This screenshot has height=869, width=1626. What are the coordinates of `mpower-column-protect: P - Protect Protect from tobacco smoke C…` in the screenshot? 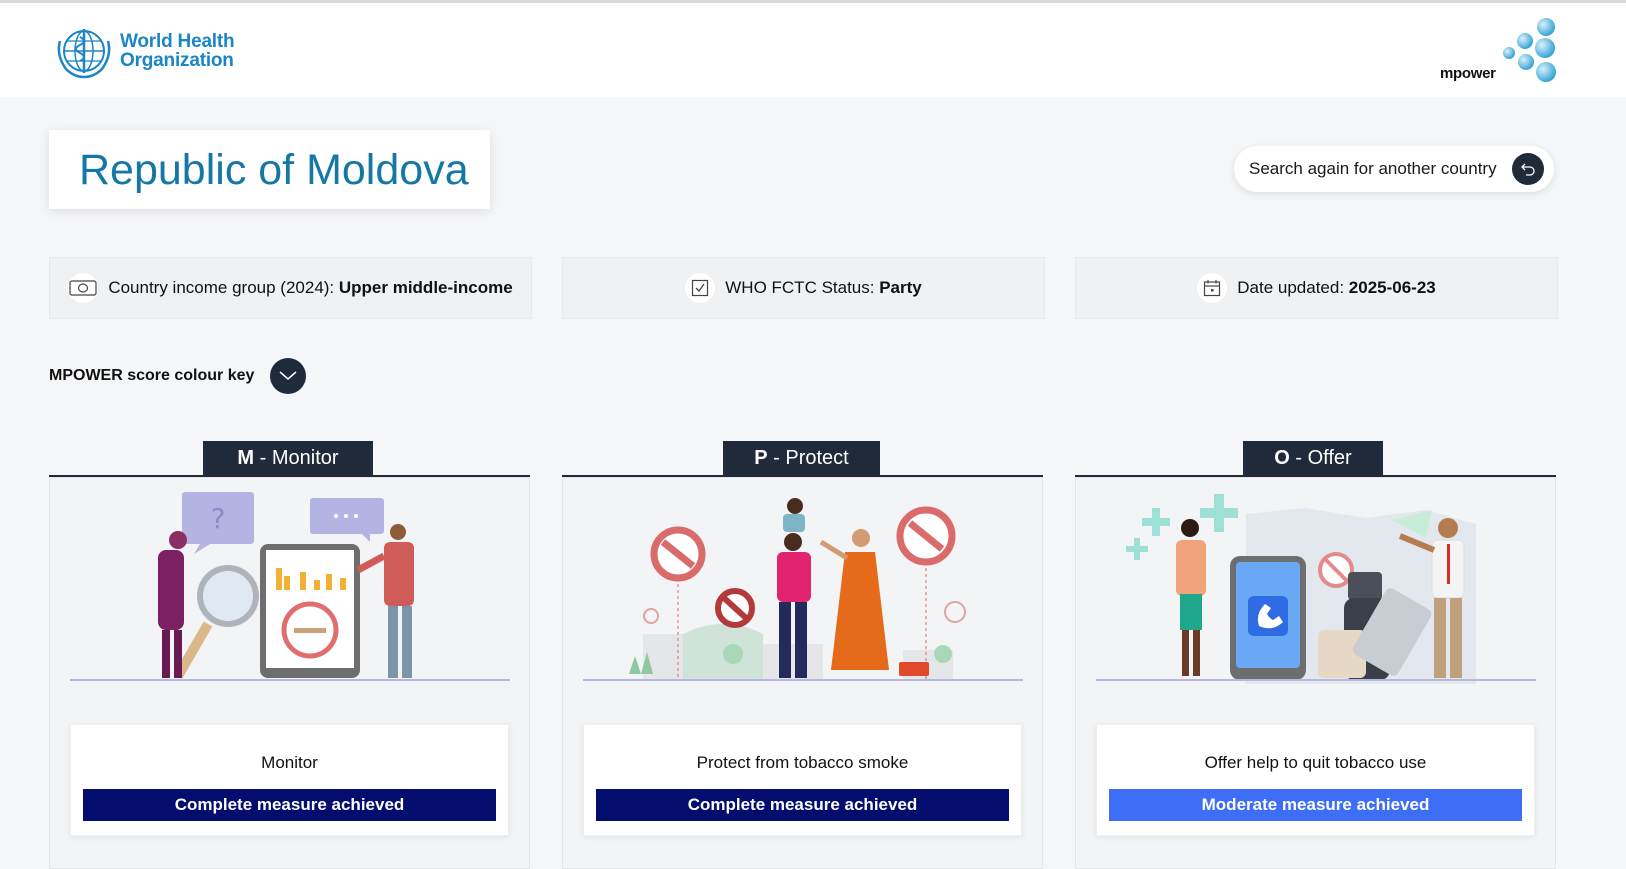 It's located at (802, 655).